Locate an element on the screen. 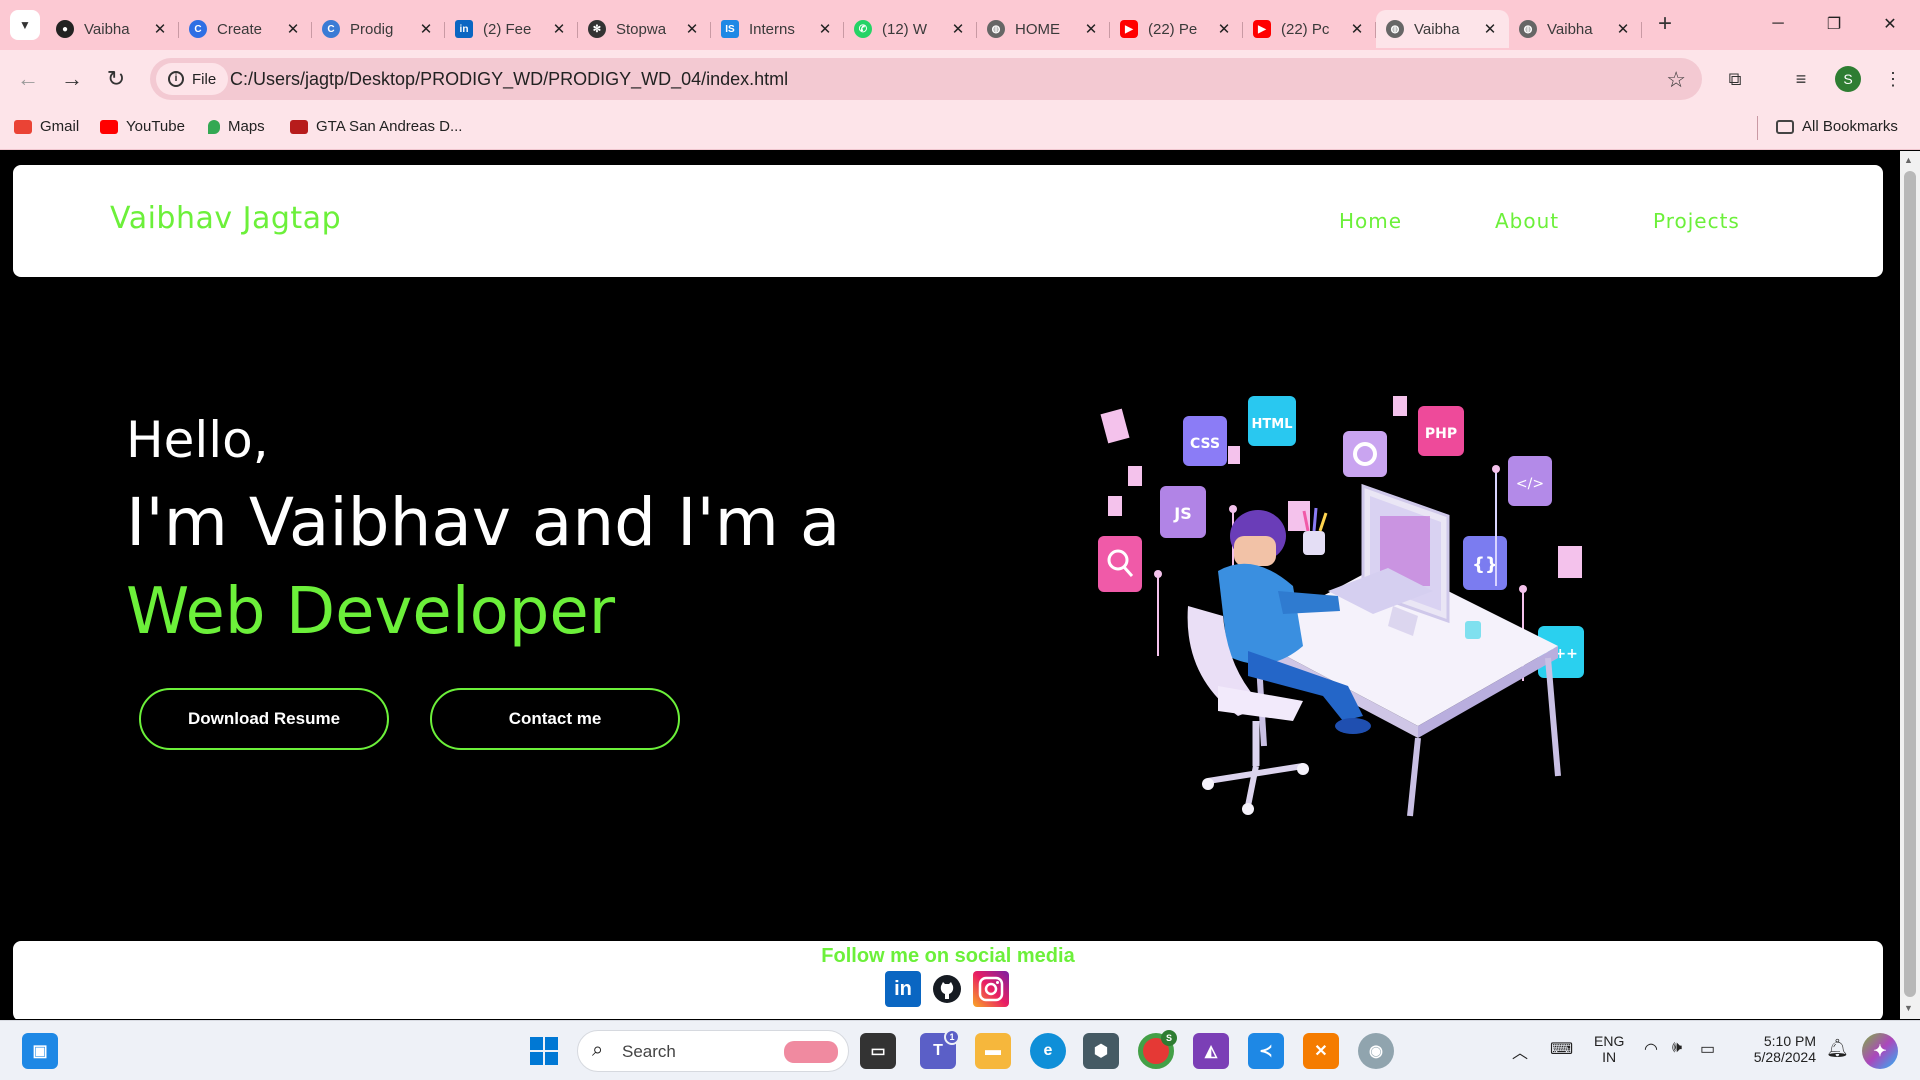  tab: ● Vaibha ✕ is located at coordinates (112, 29).